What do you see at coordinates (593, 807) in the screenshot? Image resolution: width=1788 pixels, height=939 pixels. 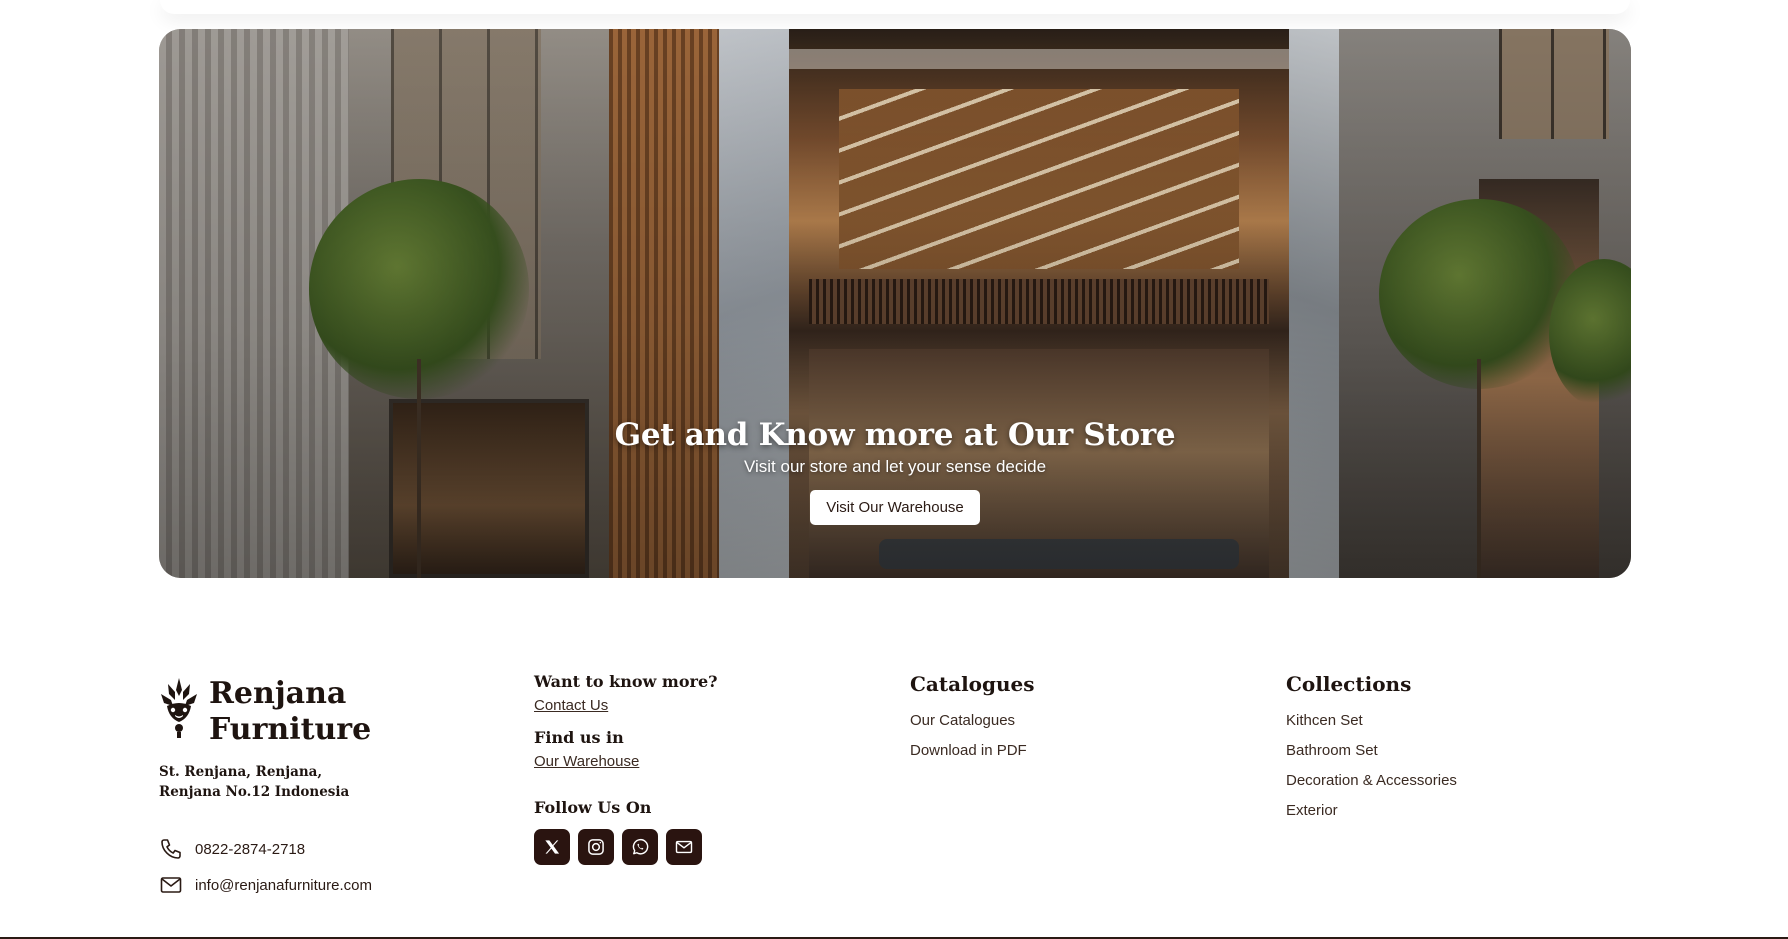 I see `follow-us-heading: Follow Us On` at bounding box center [593, 807].